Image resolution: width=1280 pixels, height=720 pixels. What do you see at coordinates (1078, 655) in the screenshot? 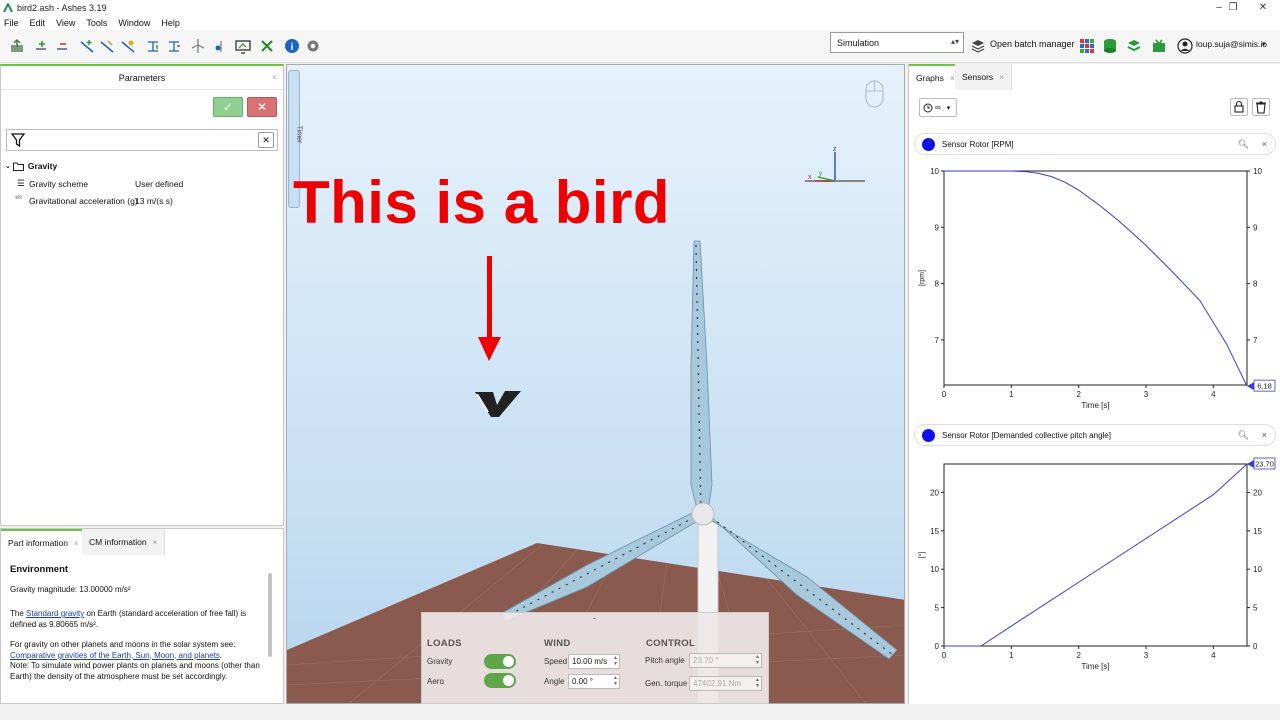
I see `x-tick-label: 2` at bounding box center [1078, 655].